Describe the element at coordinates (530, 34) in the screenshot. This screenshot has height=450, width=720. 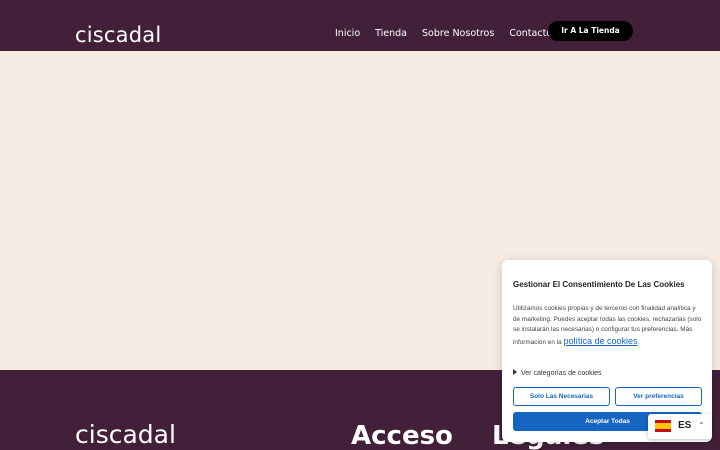
I see `nav-link-contacto: Contacto` at that location.